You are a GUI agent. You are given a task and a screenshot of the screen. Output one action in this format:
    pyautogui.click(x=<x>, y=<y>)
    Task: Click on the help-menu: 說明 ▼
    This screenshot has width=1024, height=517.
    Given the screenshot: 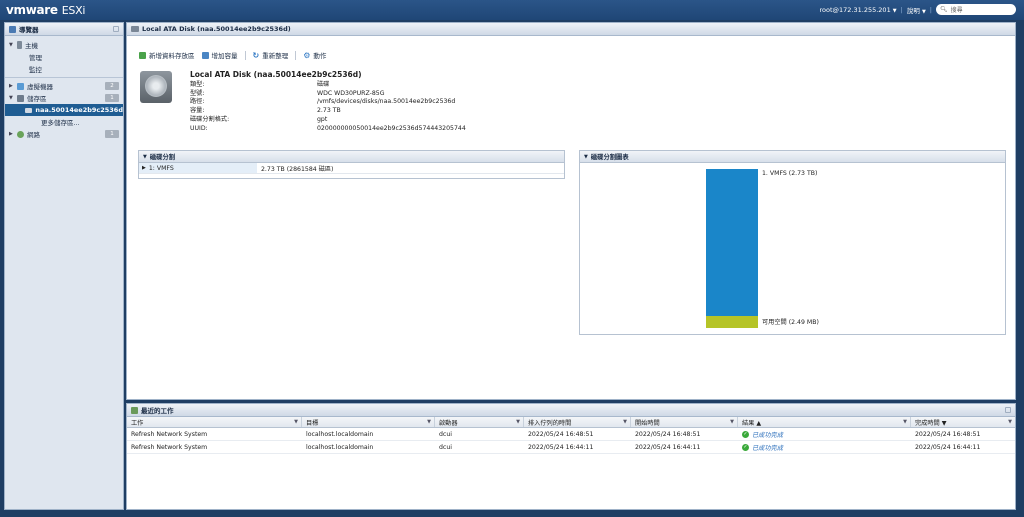 What is the action you would take?
    pyautogui.click(x=916, y=10)
    